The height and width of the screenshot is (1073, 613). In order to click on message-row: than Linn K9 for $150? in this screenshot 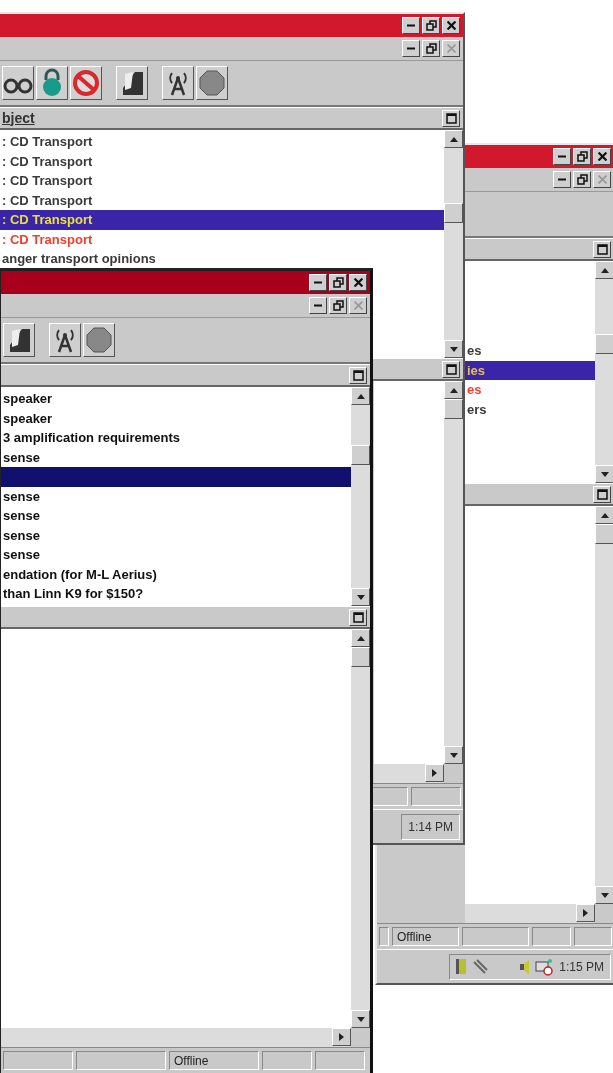, I will do `click(176, 594)`.